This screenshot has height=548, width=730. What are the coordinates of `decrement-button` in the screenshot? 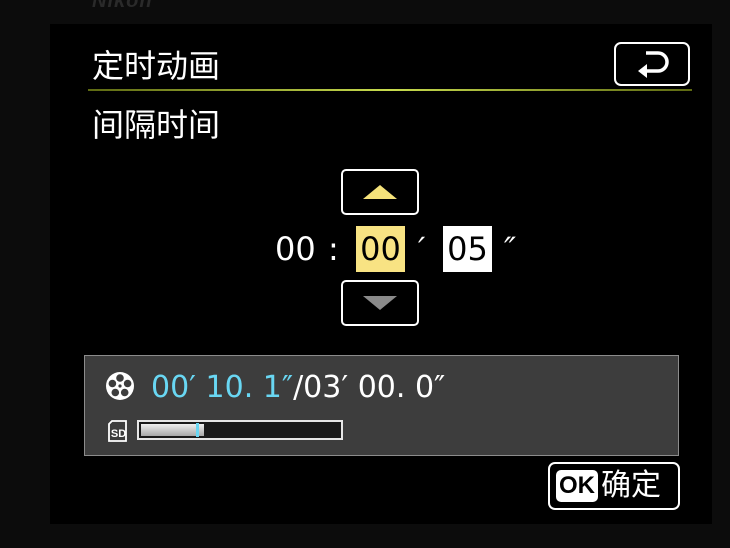 It's located at (380, 303).